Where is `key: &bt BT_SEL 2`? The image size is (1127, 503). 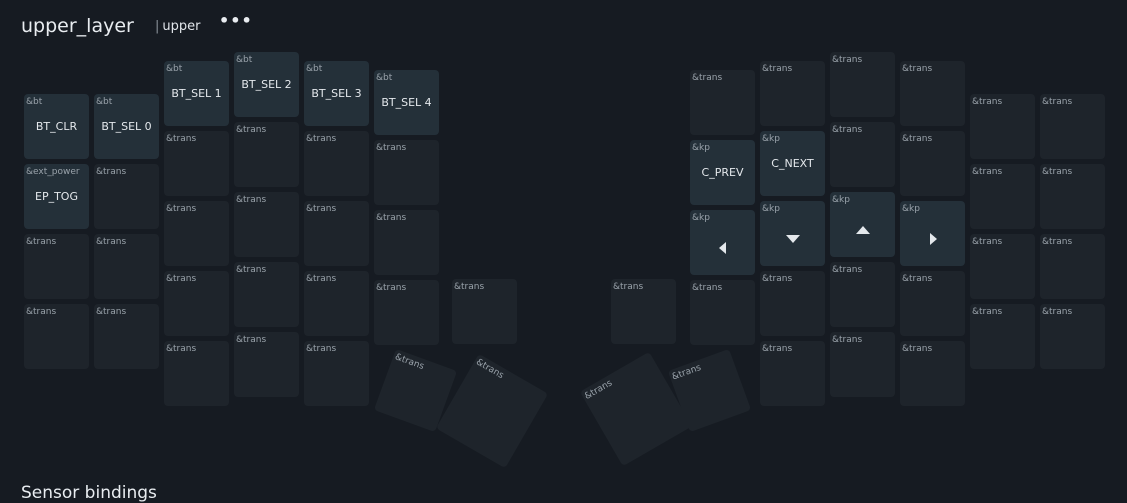
key: &bt BT_SEL 2 is located at coordinates (266, 84).